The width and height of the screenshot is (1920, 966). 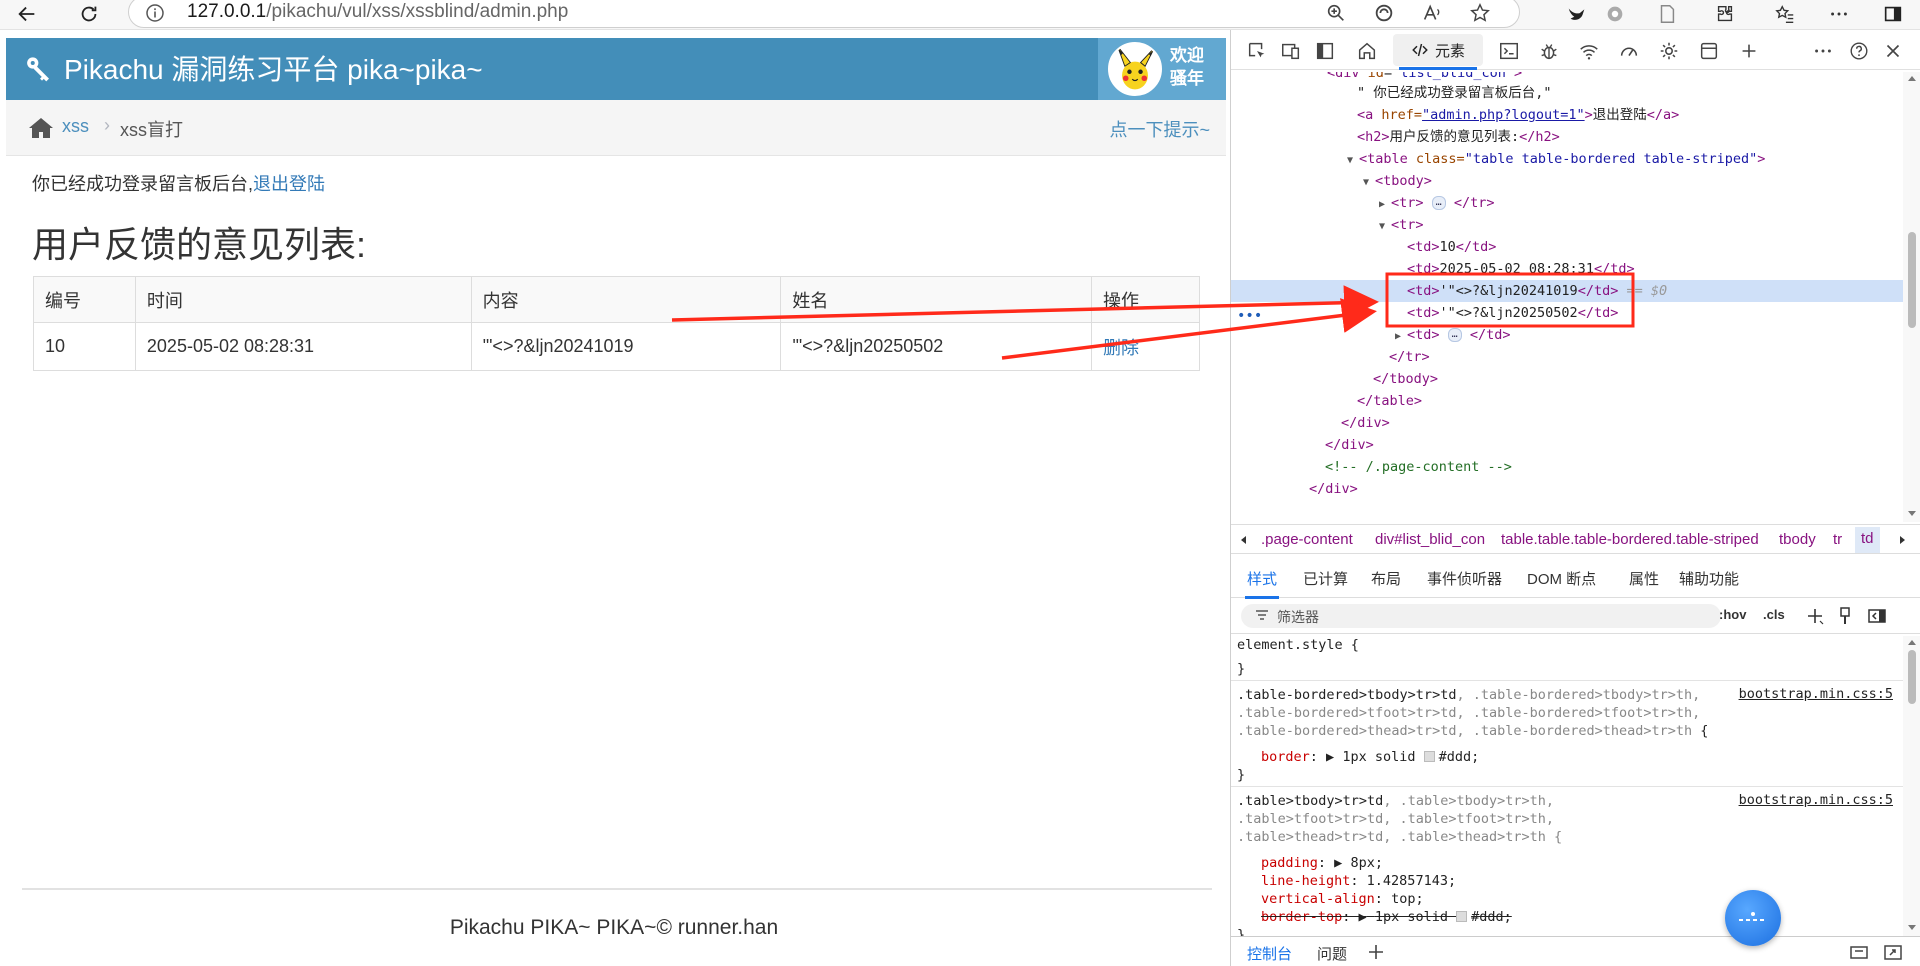 I want to click on favorite-button, so click(x=1480, y=13).